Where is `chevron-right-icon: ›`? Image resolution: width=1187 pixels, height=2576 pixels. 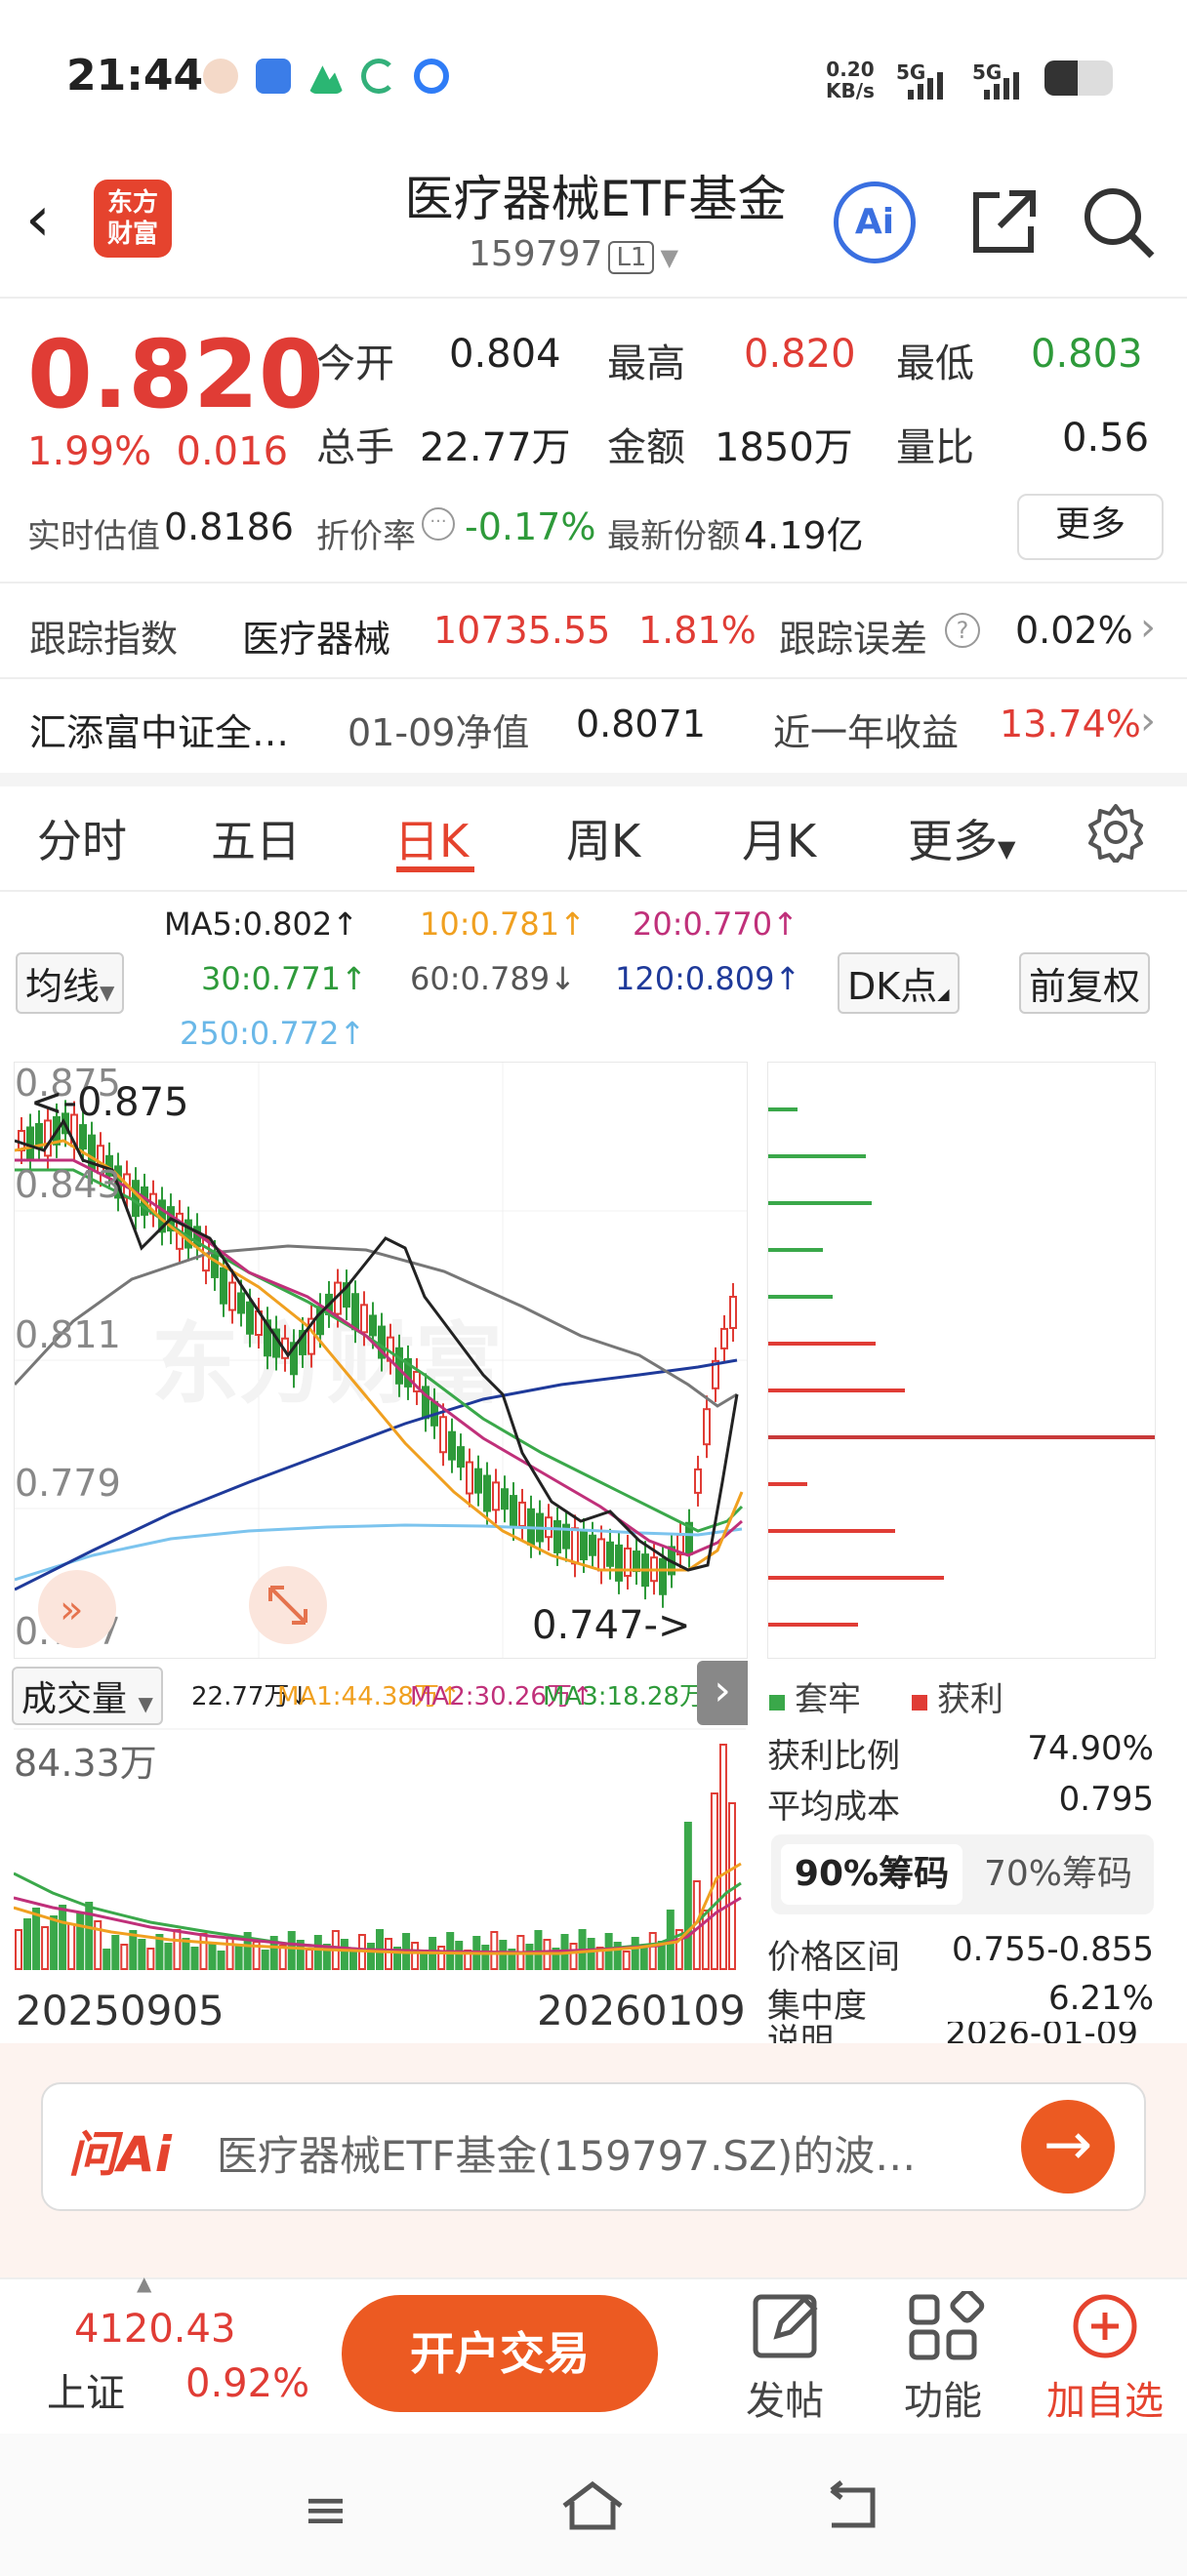 chevron-right-icon: › is located at coordinates (722, 1693).